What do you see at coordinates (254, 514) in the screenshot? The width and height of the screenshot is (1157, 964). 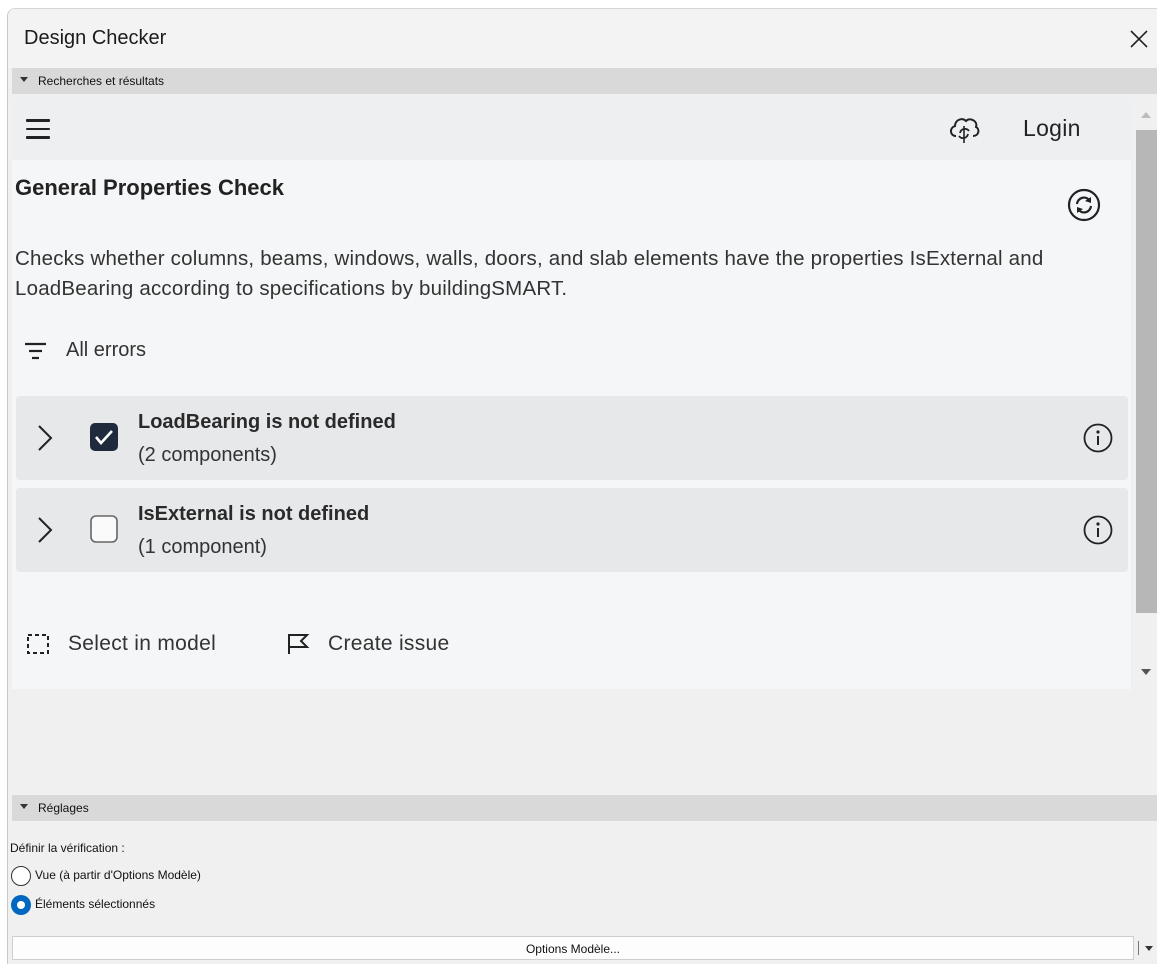 I see `error-title: IsExternal is not defined` at bounding box center [254, 514].